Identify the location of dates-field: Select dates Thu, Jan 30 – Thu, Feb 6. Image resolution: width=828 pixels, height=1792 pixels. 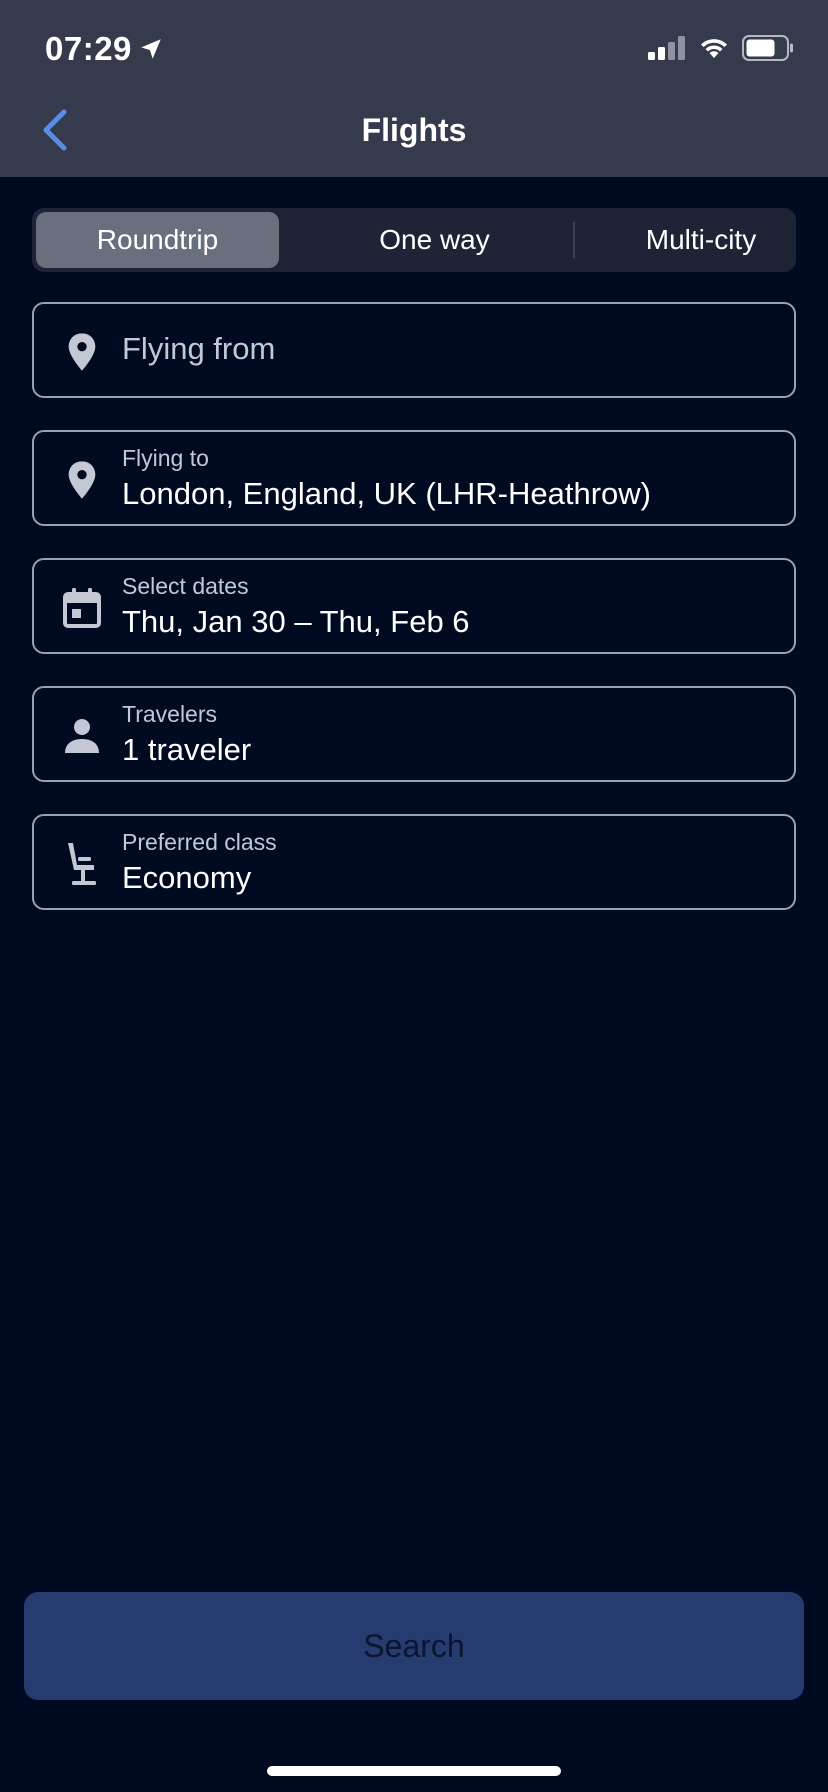
(414, 606).